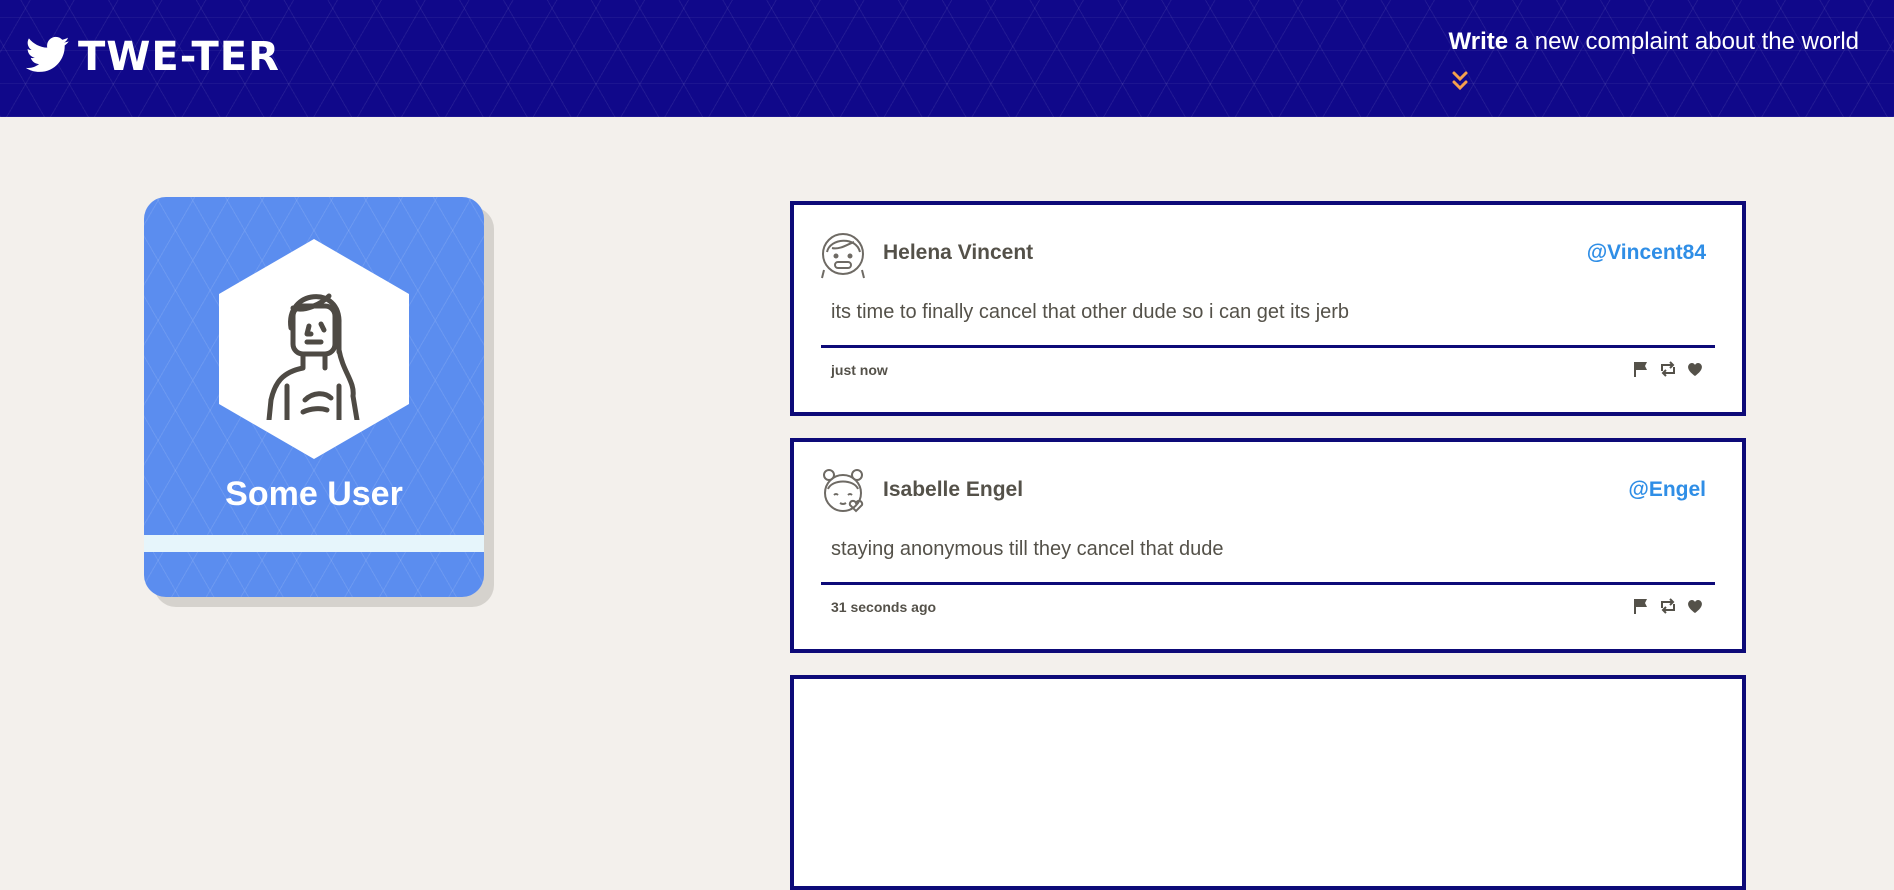 The image size is (1894, 890). I want to click on tweet-author-handle: @Engel, so click(1667, 490).